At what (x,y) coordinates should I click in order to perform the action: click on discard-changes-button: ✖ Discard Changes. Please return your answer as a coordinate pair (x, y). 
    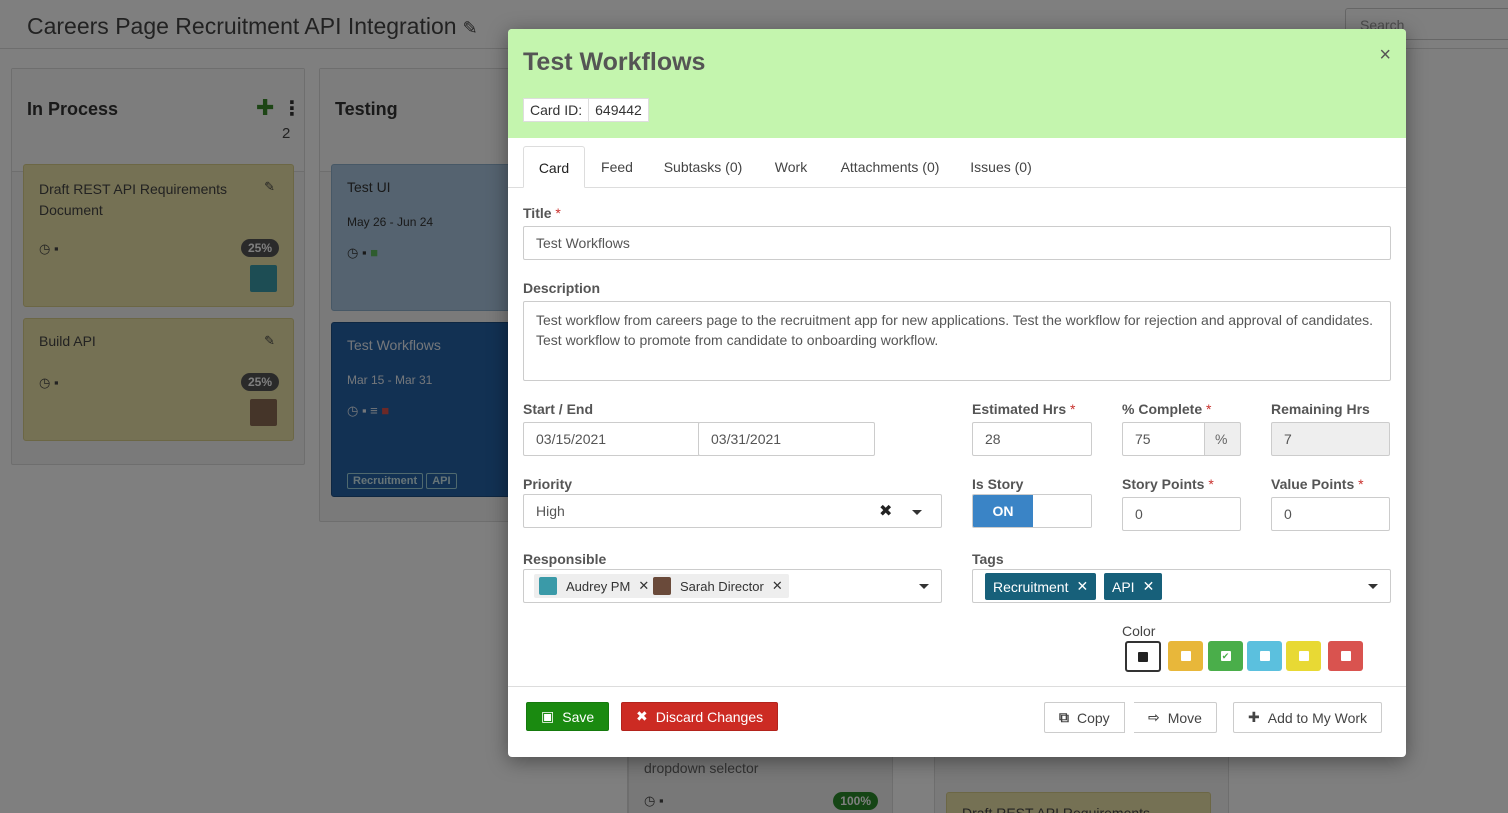
    Looking at the image, I should click on (700, 716).